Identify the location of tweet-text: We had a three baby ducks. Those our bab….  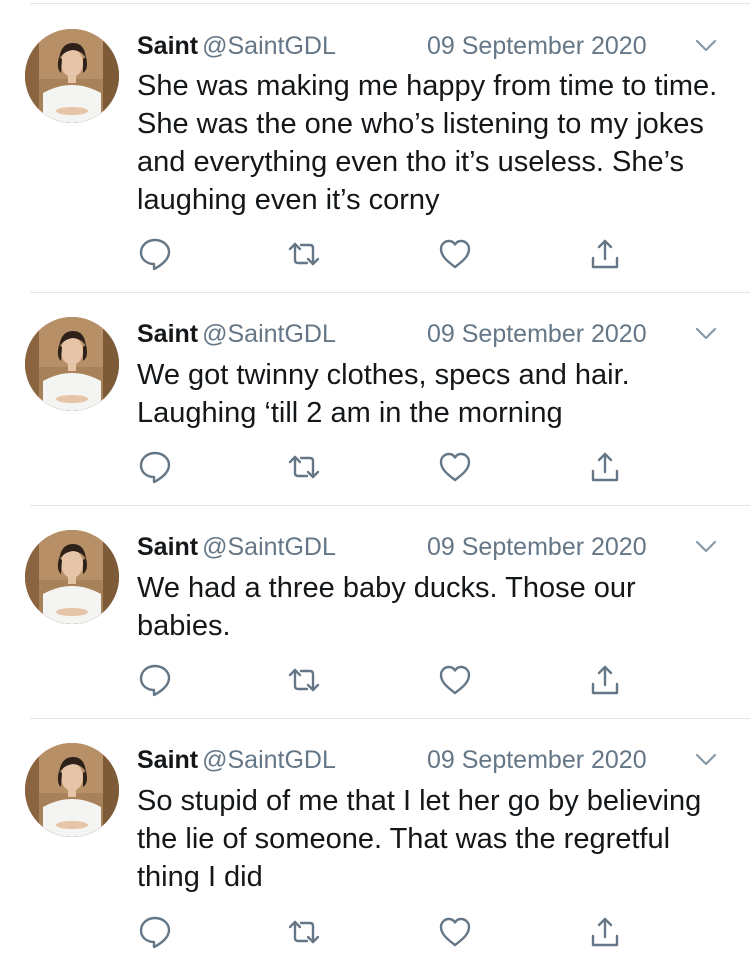
(386, 607).